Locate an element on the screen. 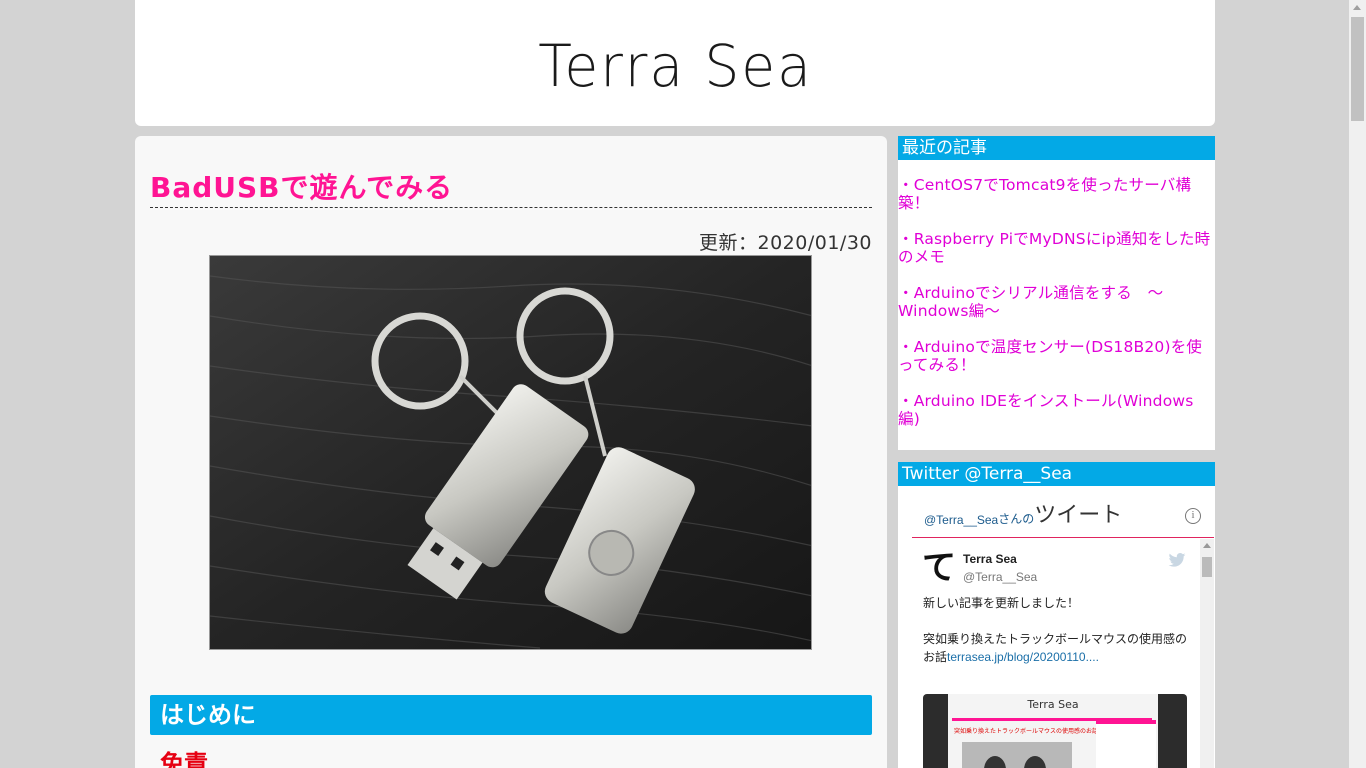  preview-image is located at coordinates (1017, 755).